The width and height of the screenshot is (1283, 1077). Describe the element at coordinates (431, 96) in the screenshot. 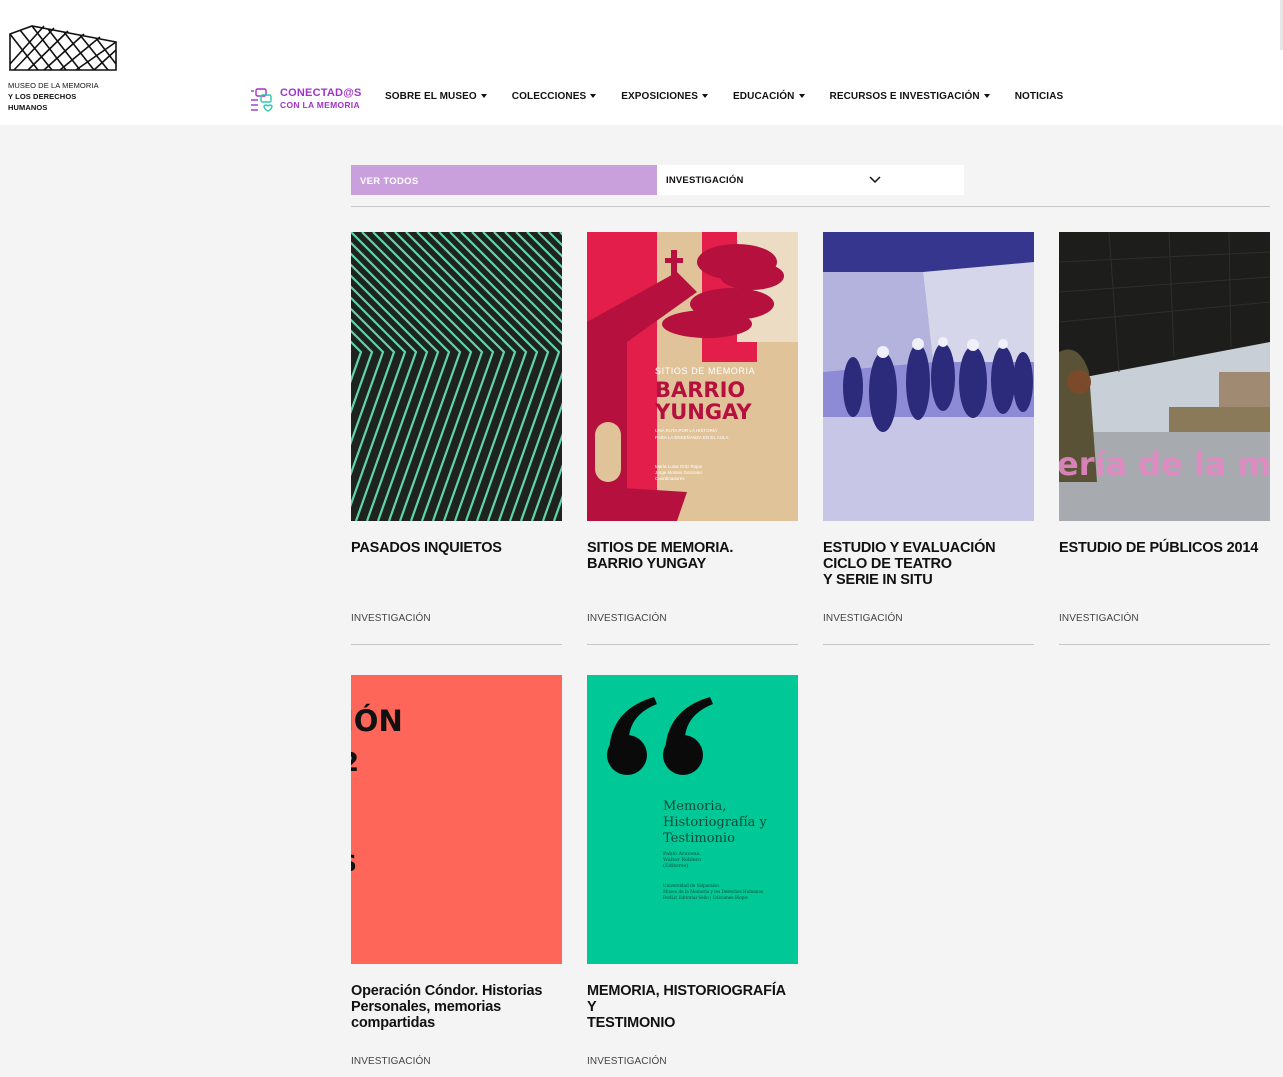

I see `nav-label: SOBRE EL MUSEO` at that location.